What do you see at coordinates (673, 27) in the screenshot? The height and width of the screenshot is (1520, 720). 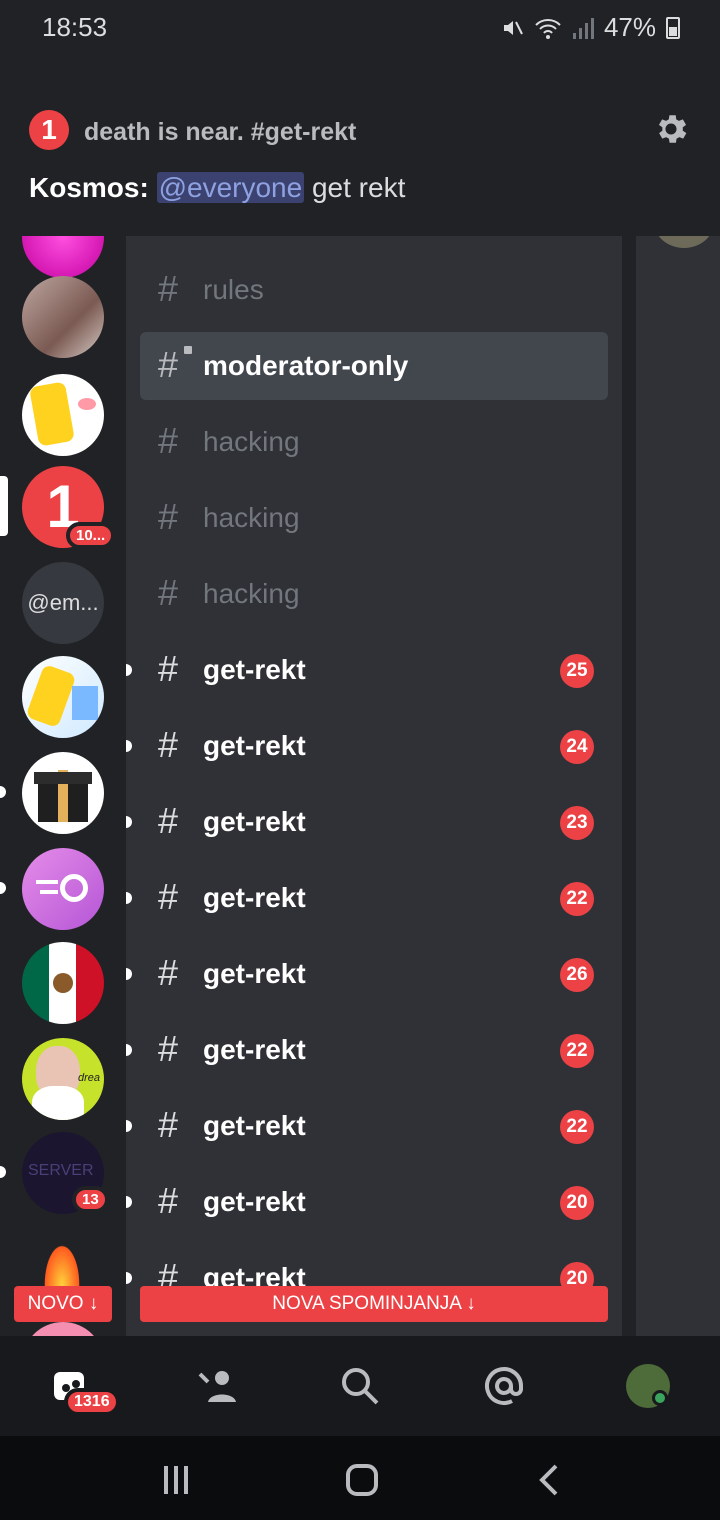 I see `battery-icon` at bounding box center [673, 27].